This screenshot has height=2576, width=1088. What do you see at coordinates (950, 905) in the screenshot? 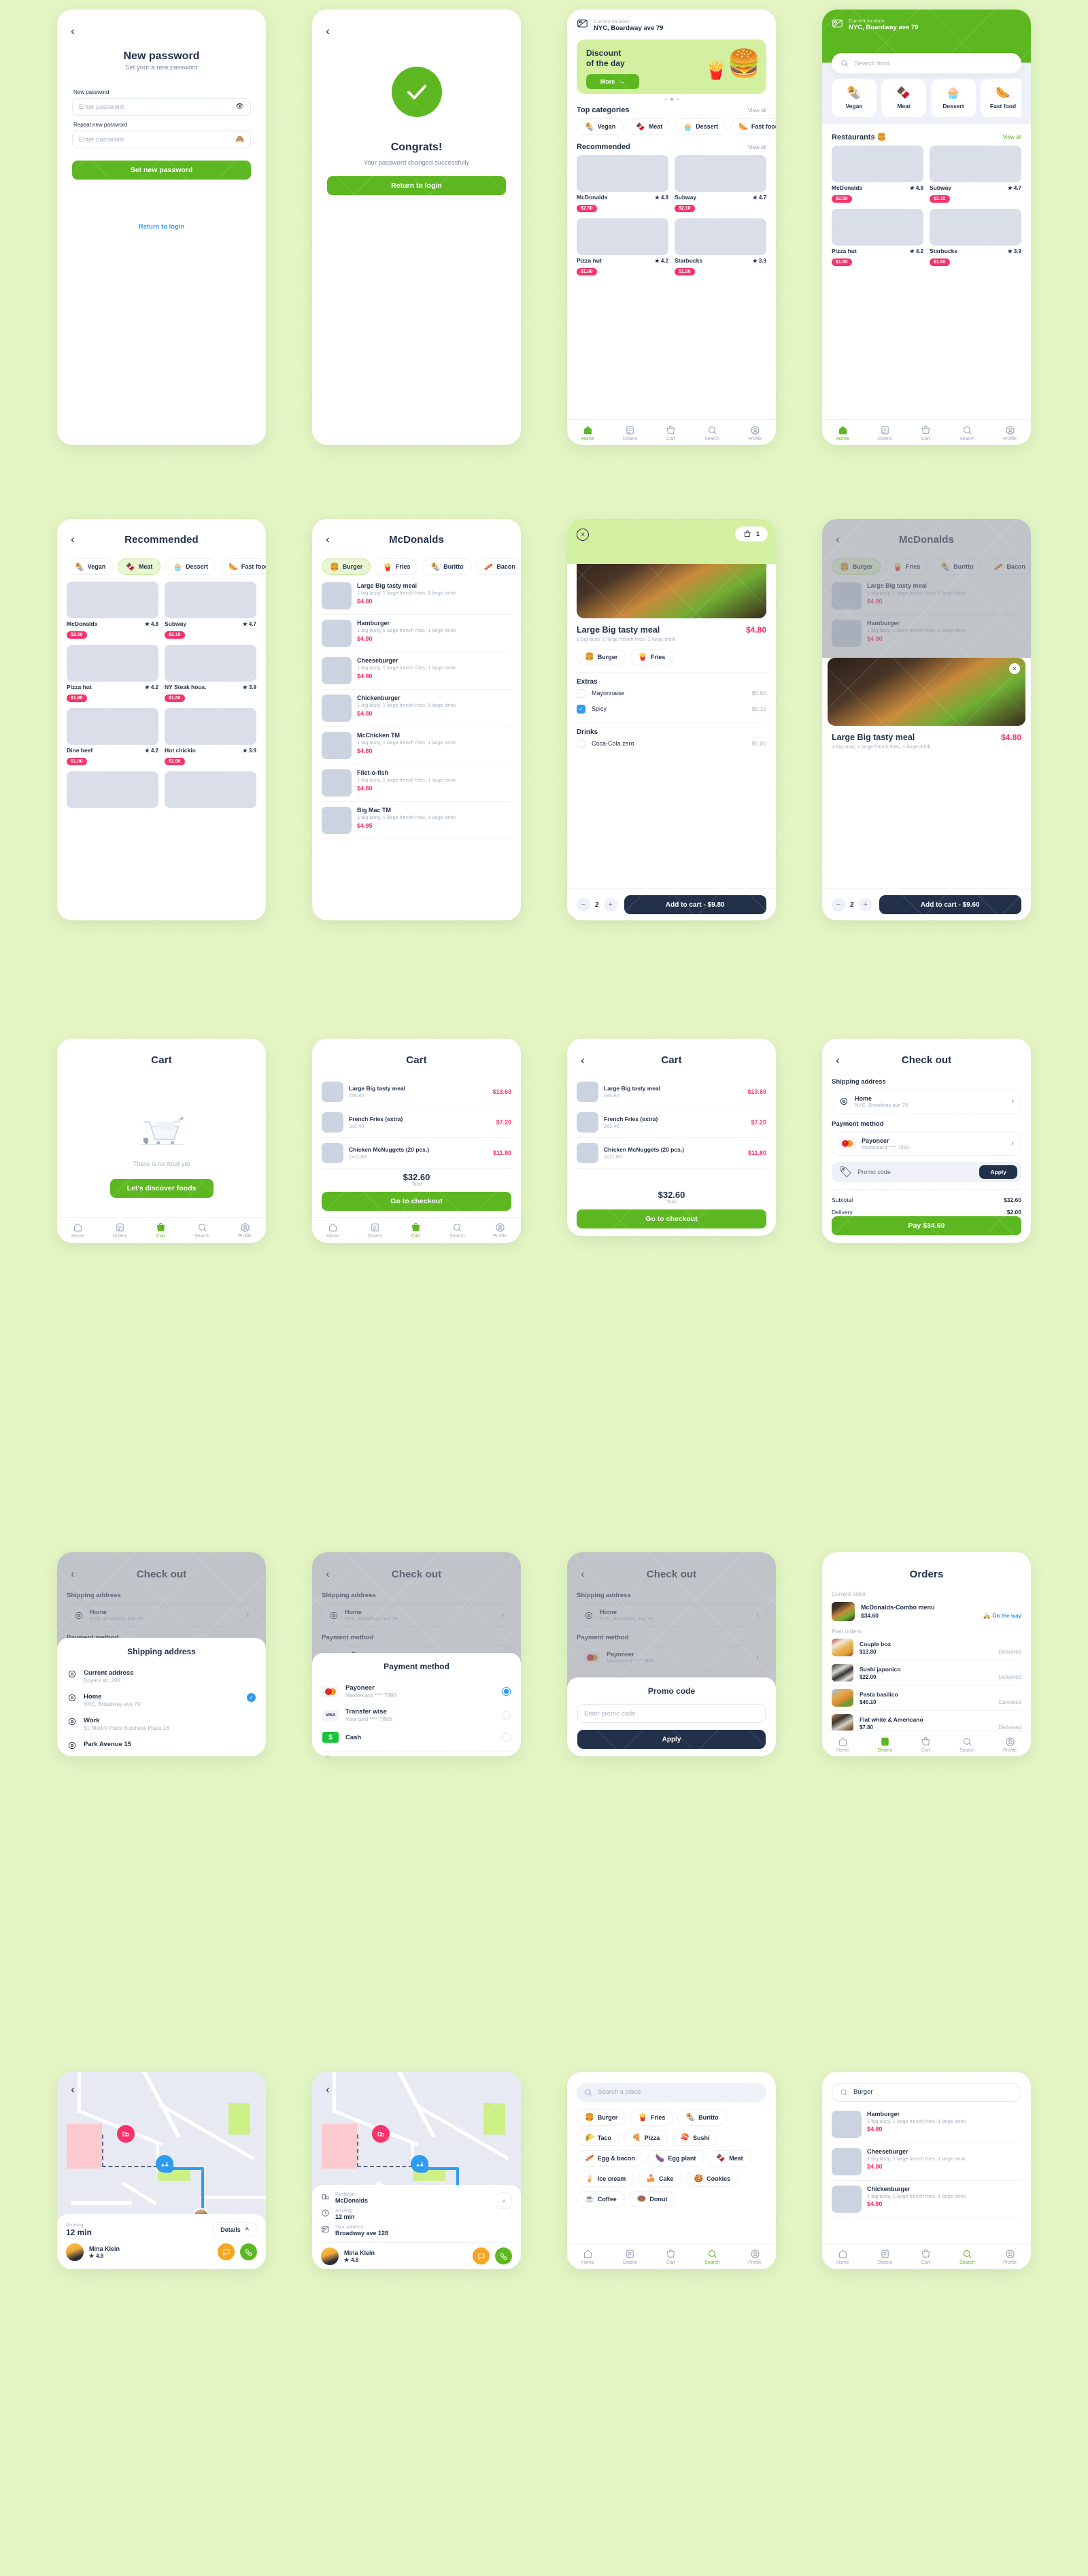
I see `add-to-cart-button: Add to cart - $9.60` at bounding box center [950, 905].